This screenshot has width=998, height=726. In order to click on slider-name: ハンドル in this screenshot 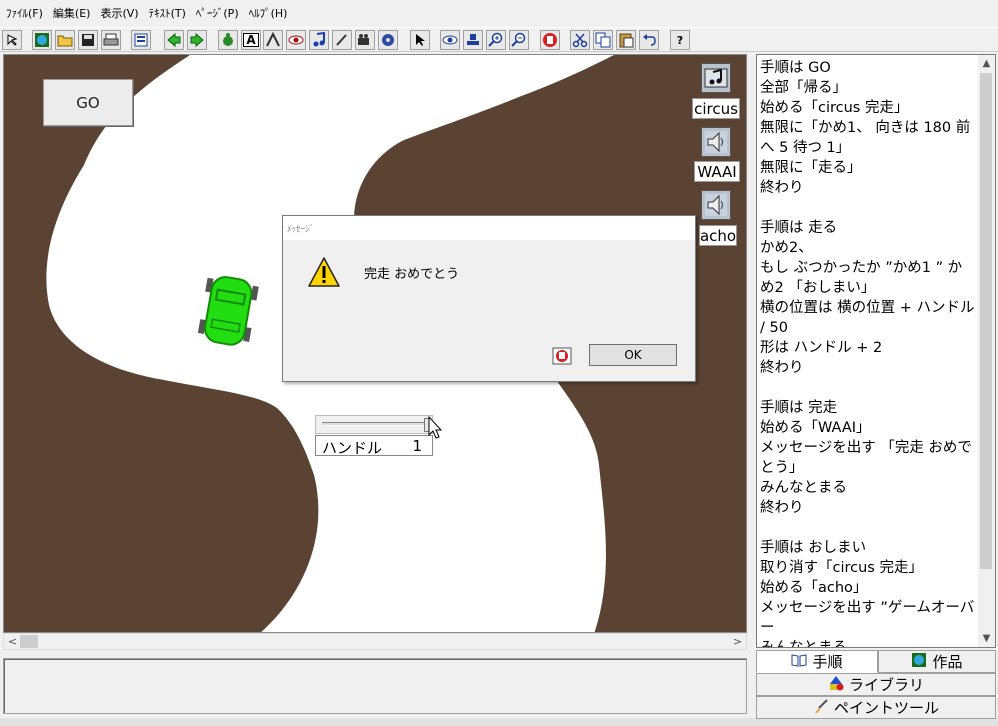, I will do `click(352, 448)`.